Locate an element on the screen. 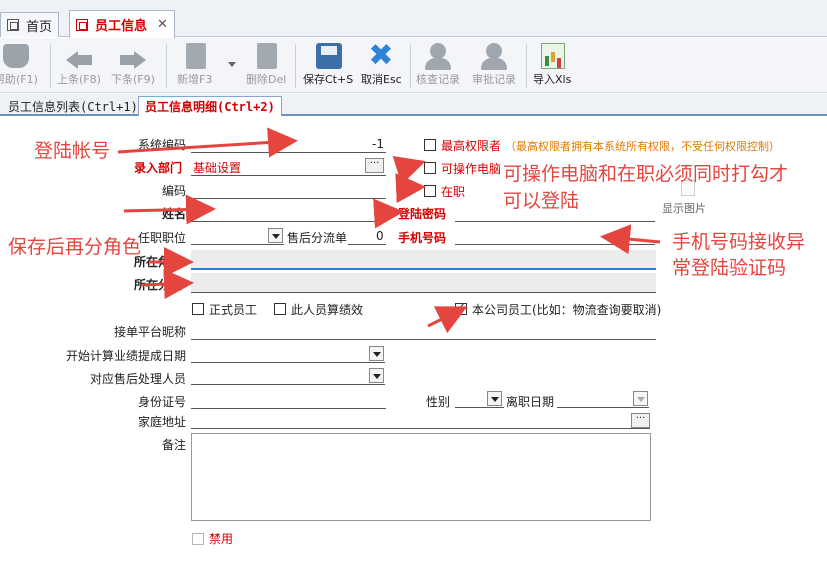  name-input is located at coordinates (288, 221).